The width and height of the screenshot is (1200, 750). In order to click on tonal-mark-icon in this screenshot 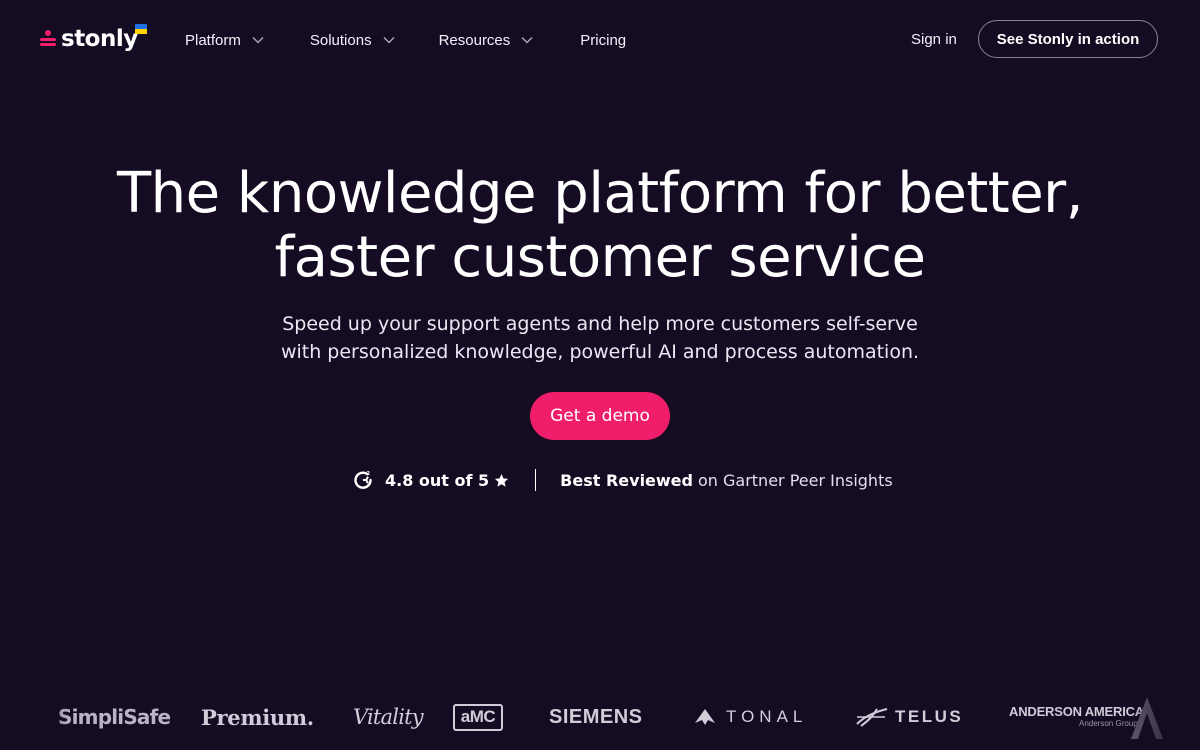, I will do `click(705, 717)`.